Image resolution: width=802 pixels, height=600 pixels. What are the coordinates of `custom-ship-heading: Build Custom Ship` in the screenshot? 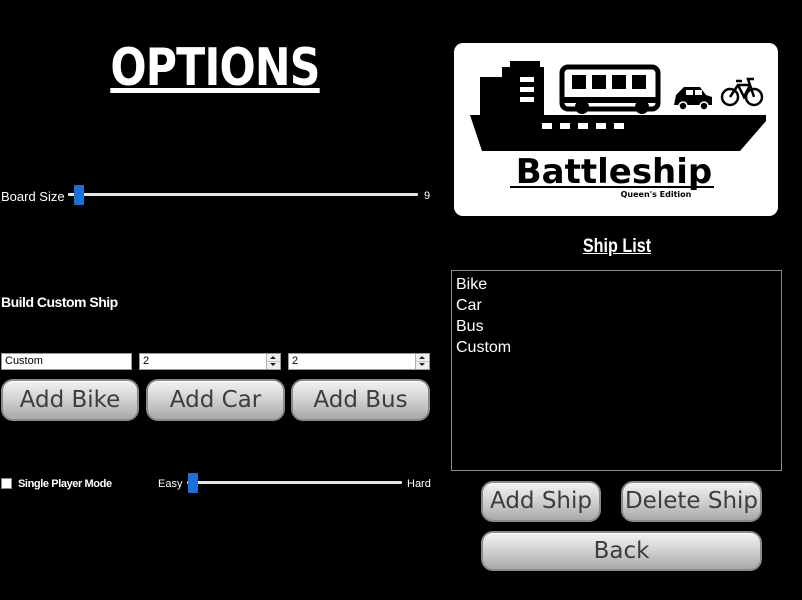 It's located at (59, 302).